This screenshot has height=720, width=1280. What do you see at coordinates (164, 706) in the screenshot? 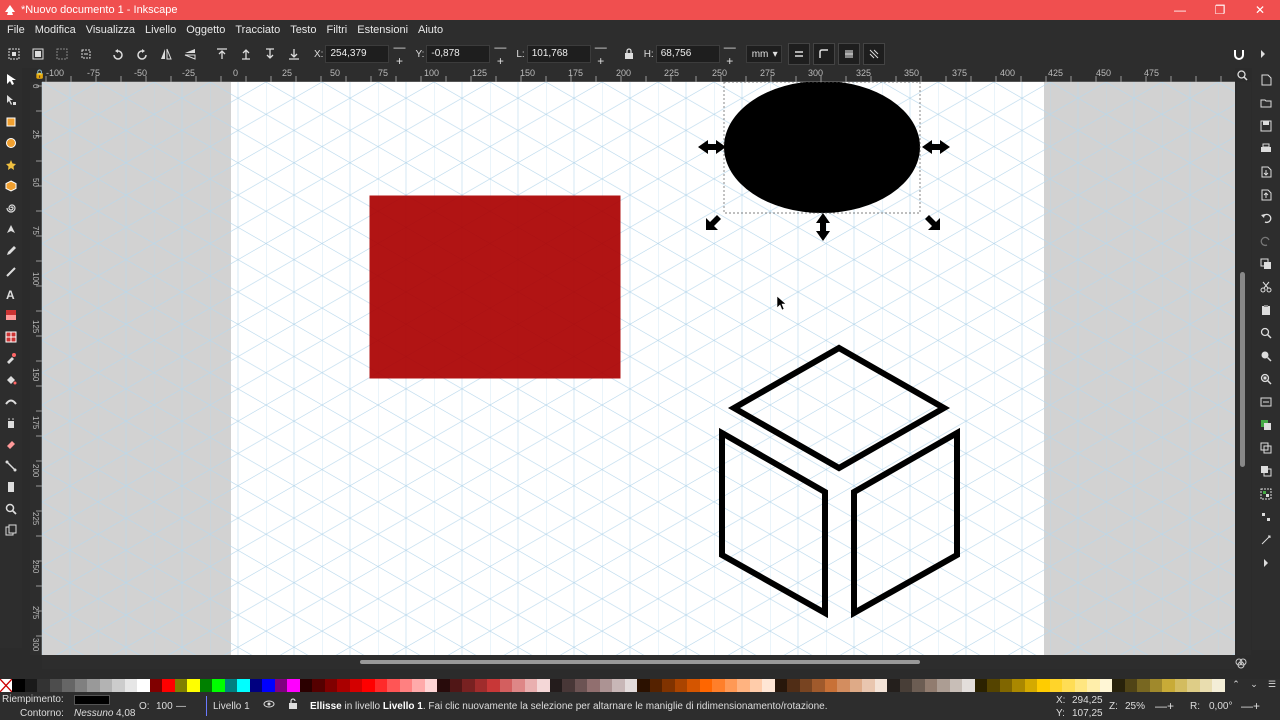
I see `opacity-input: 100` at bounding box center [164, 706].